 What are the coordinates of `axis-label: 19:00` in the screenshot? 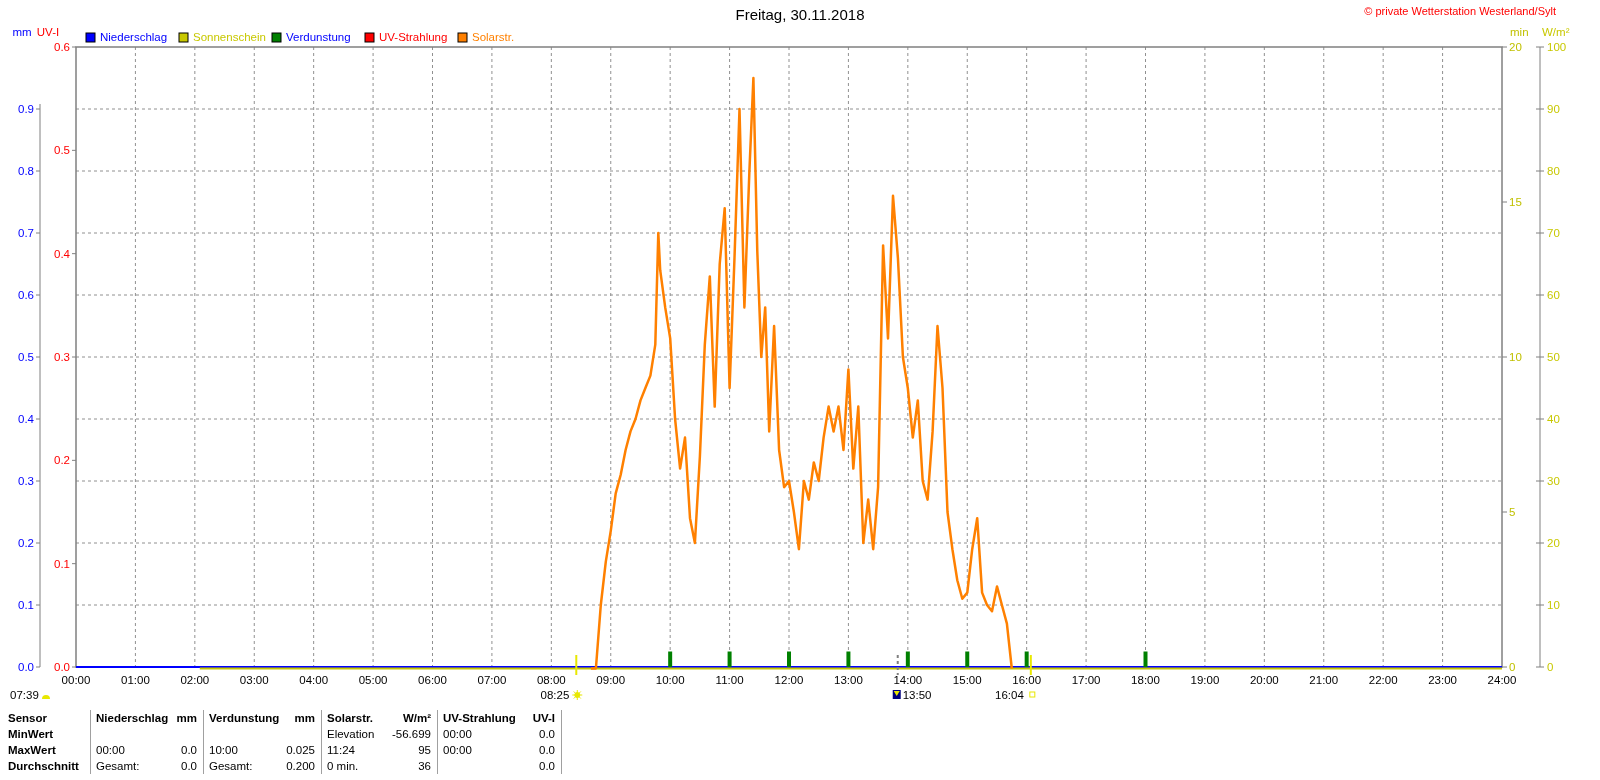 It's located at (1205, 680).